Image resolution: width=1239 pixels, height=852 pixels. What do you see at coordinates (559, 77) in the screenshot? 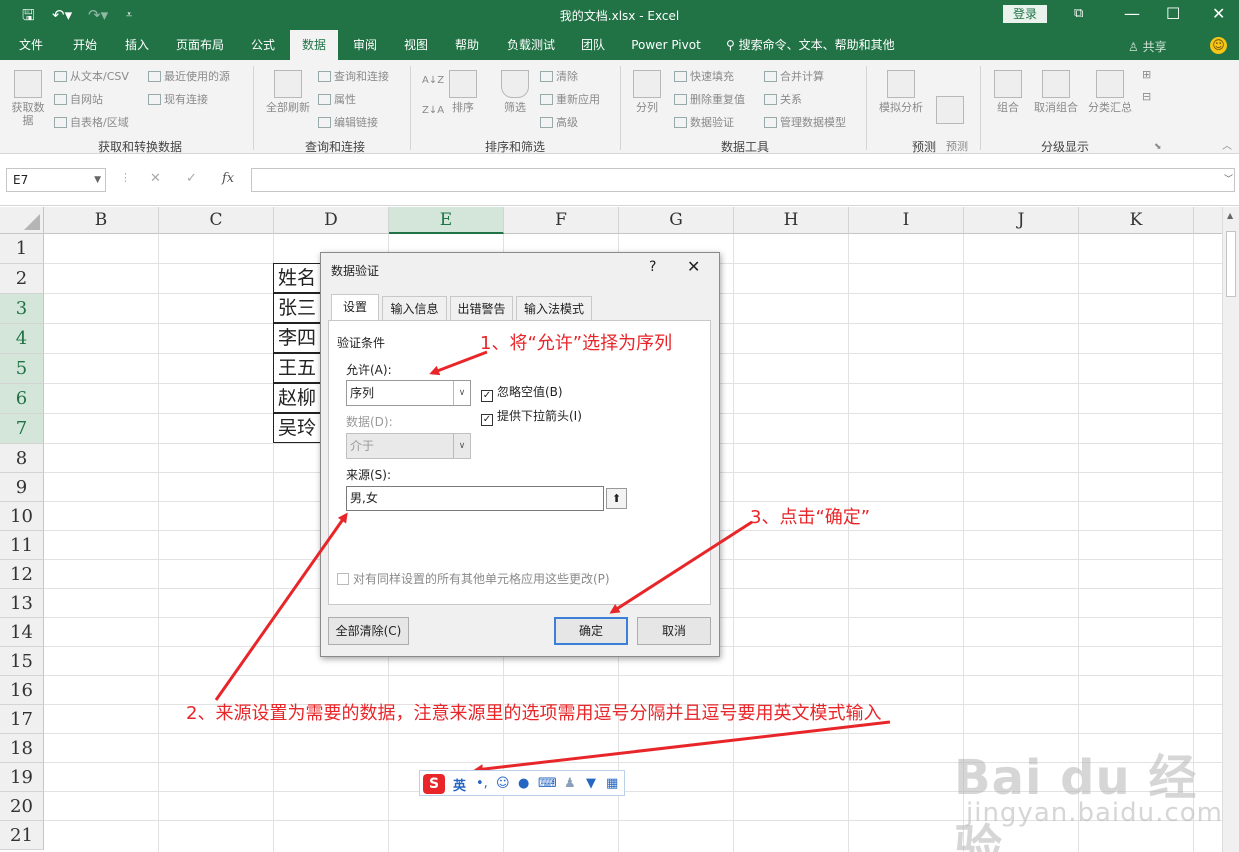
I see `clear-filter-button: 清除` at bounding box center [559, 77].